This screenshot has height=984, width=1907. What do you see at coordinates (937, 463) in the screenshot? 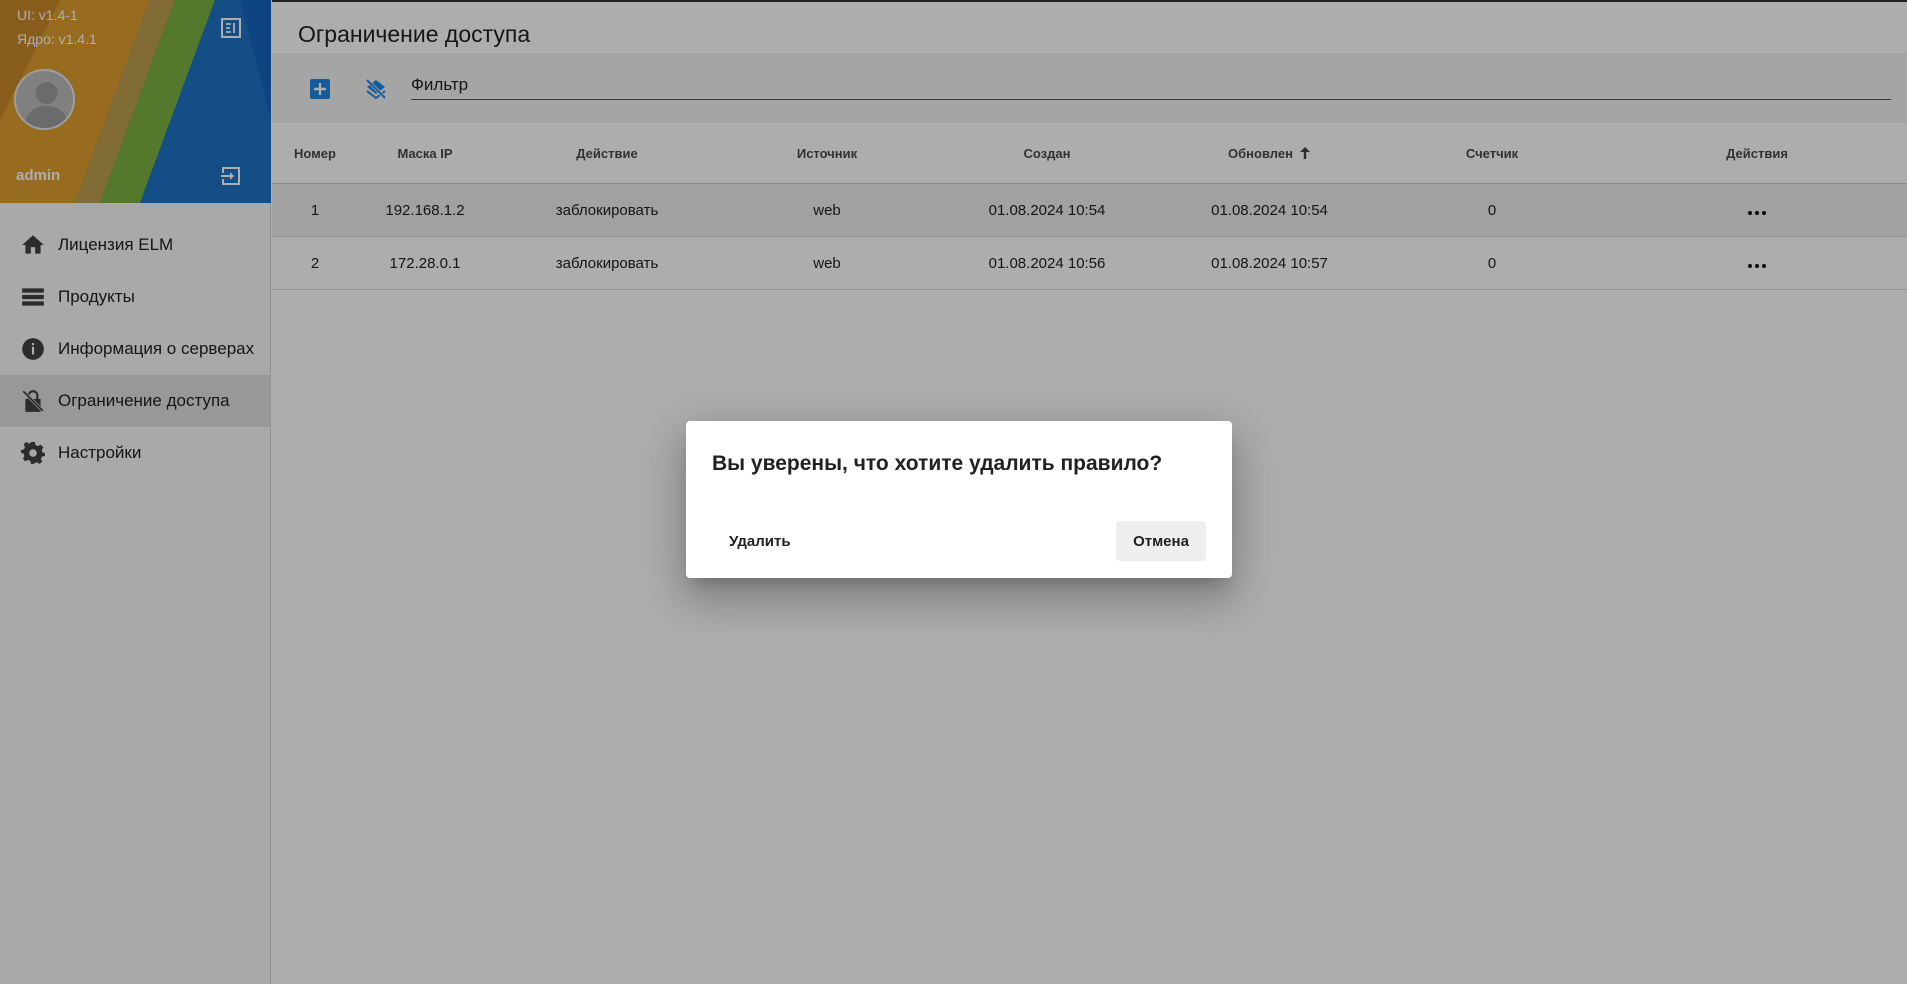
I see `dialog-title: Вы уверены, что хотите удалить правило?` at bounding box center [937, 463].